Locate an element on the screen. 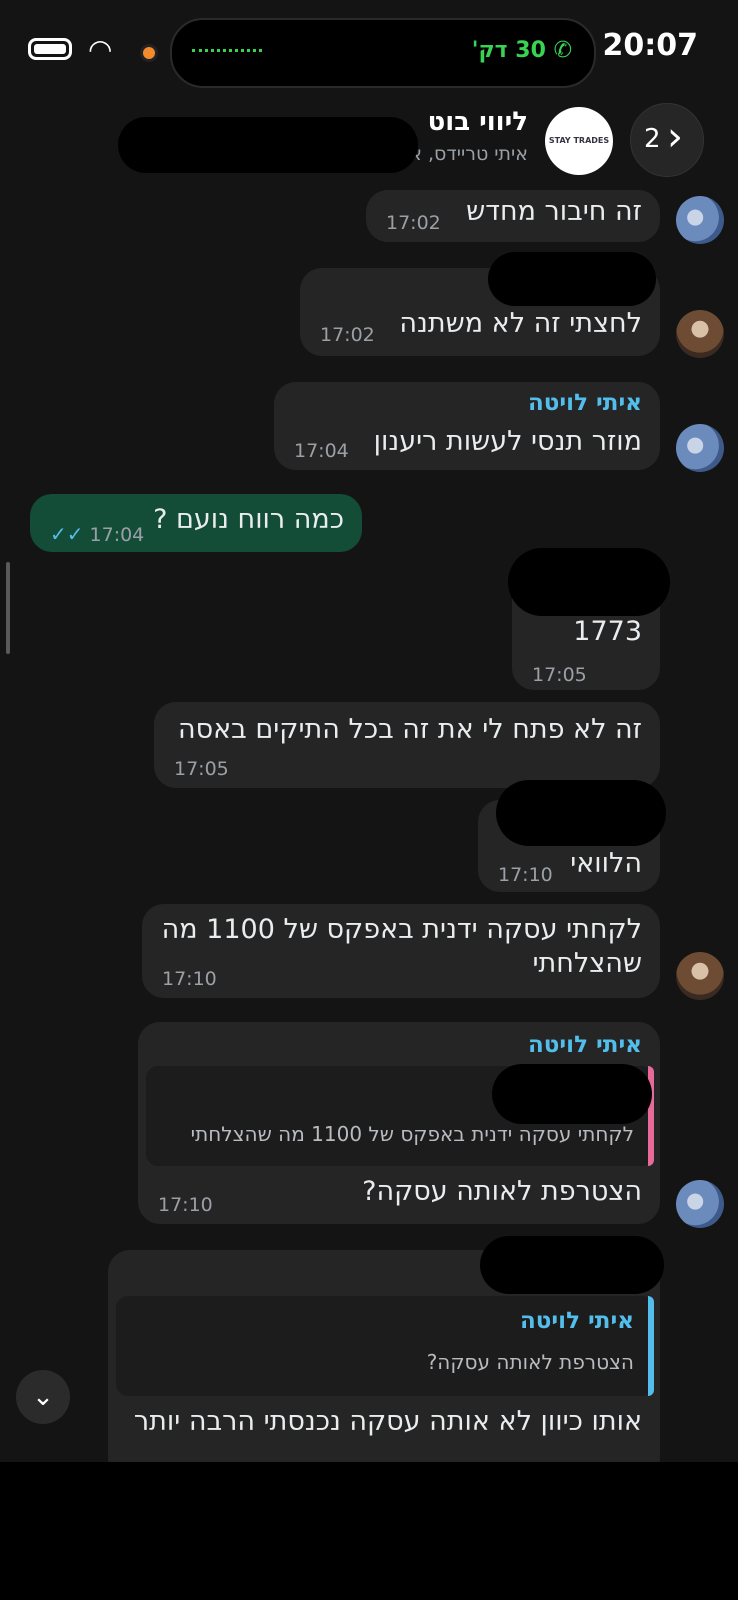 This screenshot has width=738, height=1600. message-text: הלוואי is located at coordinates (606, 863).